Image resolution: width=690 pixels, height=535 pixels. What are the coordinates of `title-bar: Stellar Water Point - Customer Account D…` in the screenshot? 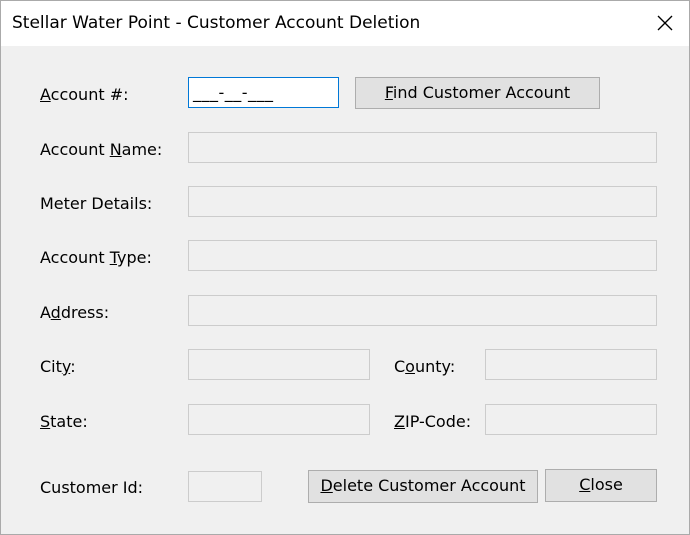 It's located at (345, 23).